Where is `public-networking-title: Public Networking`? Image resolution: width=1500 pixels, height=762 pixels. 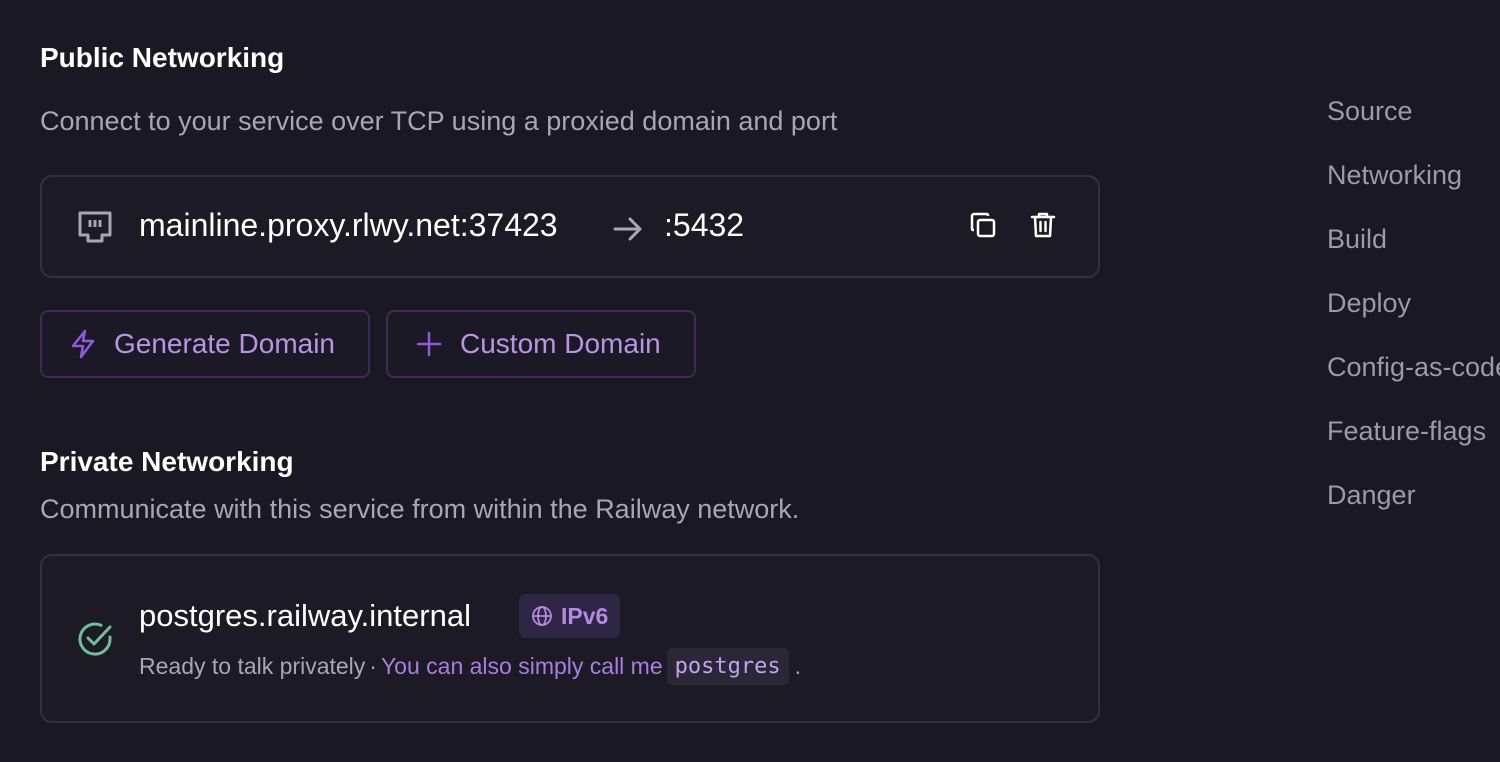
public-networking-title: Public Networking is located at coordinates (162, 57).